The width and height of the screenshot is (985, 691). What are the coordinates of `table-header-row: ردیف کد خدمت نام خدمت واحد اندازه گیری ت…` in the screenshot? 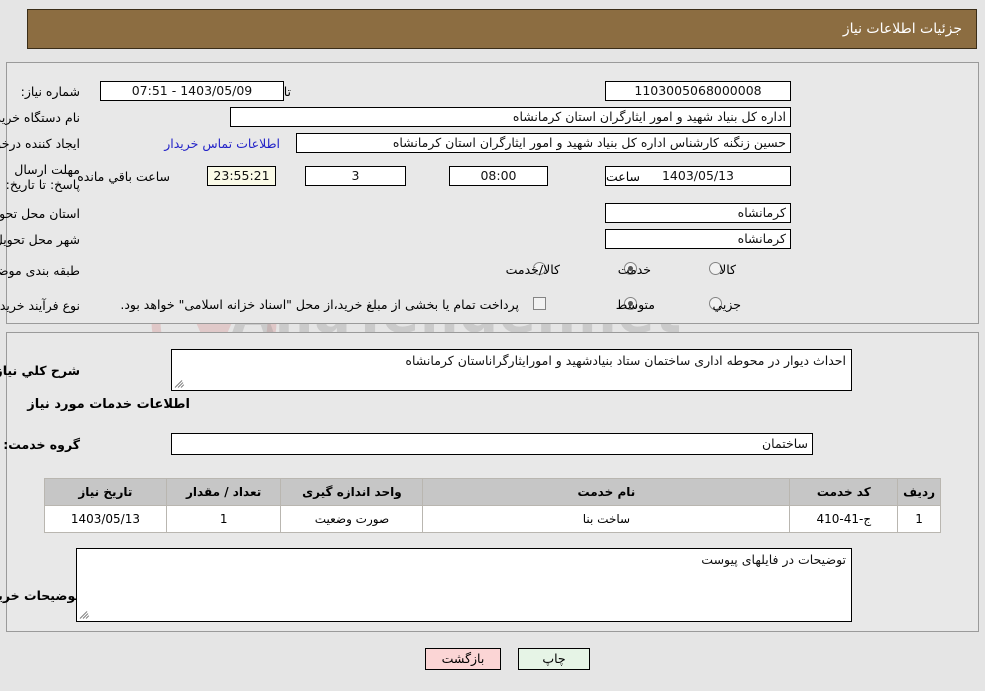 It's located at (492, 492).